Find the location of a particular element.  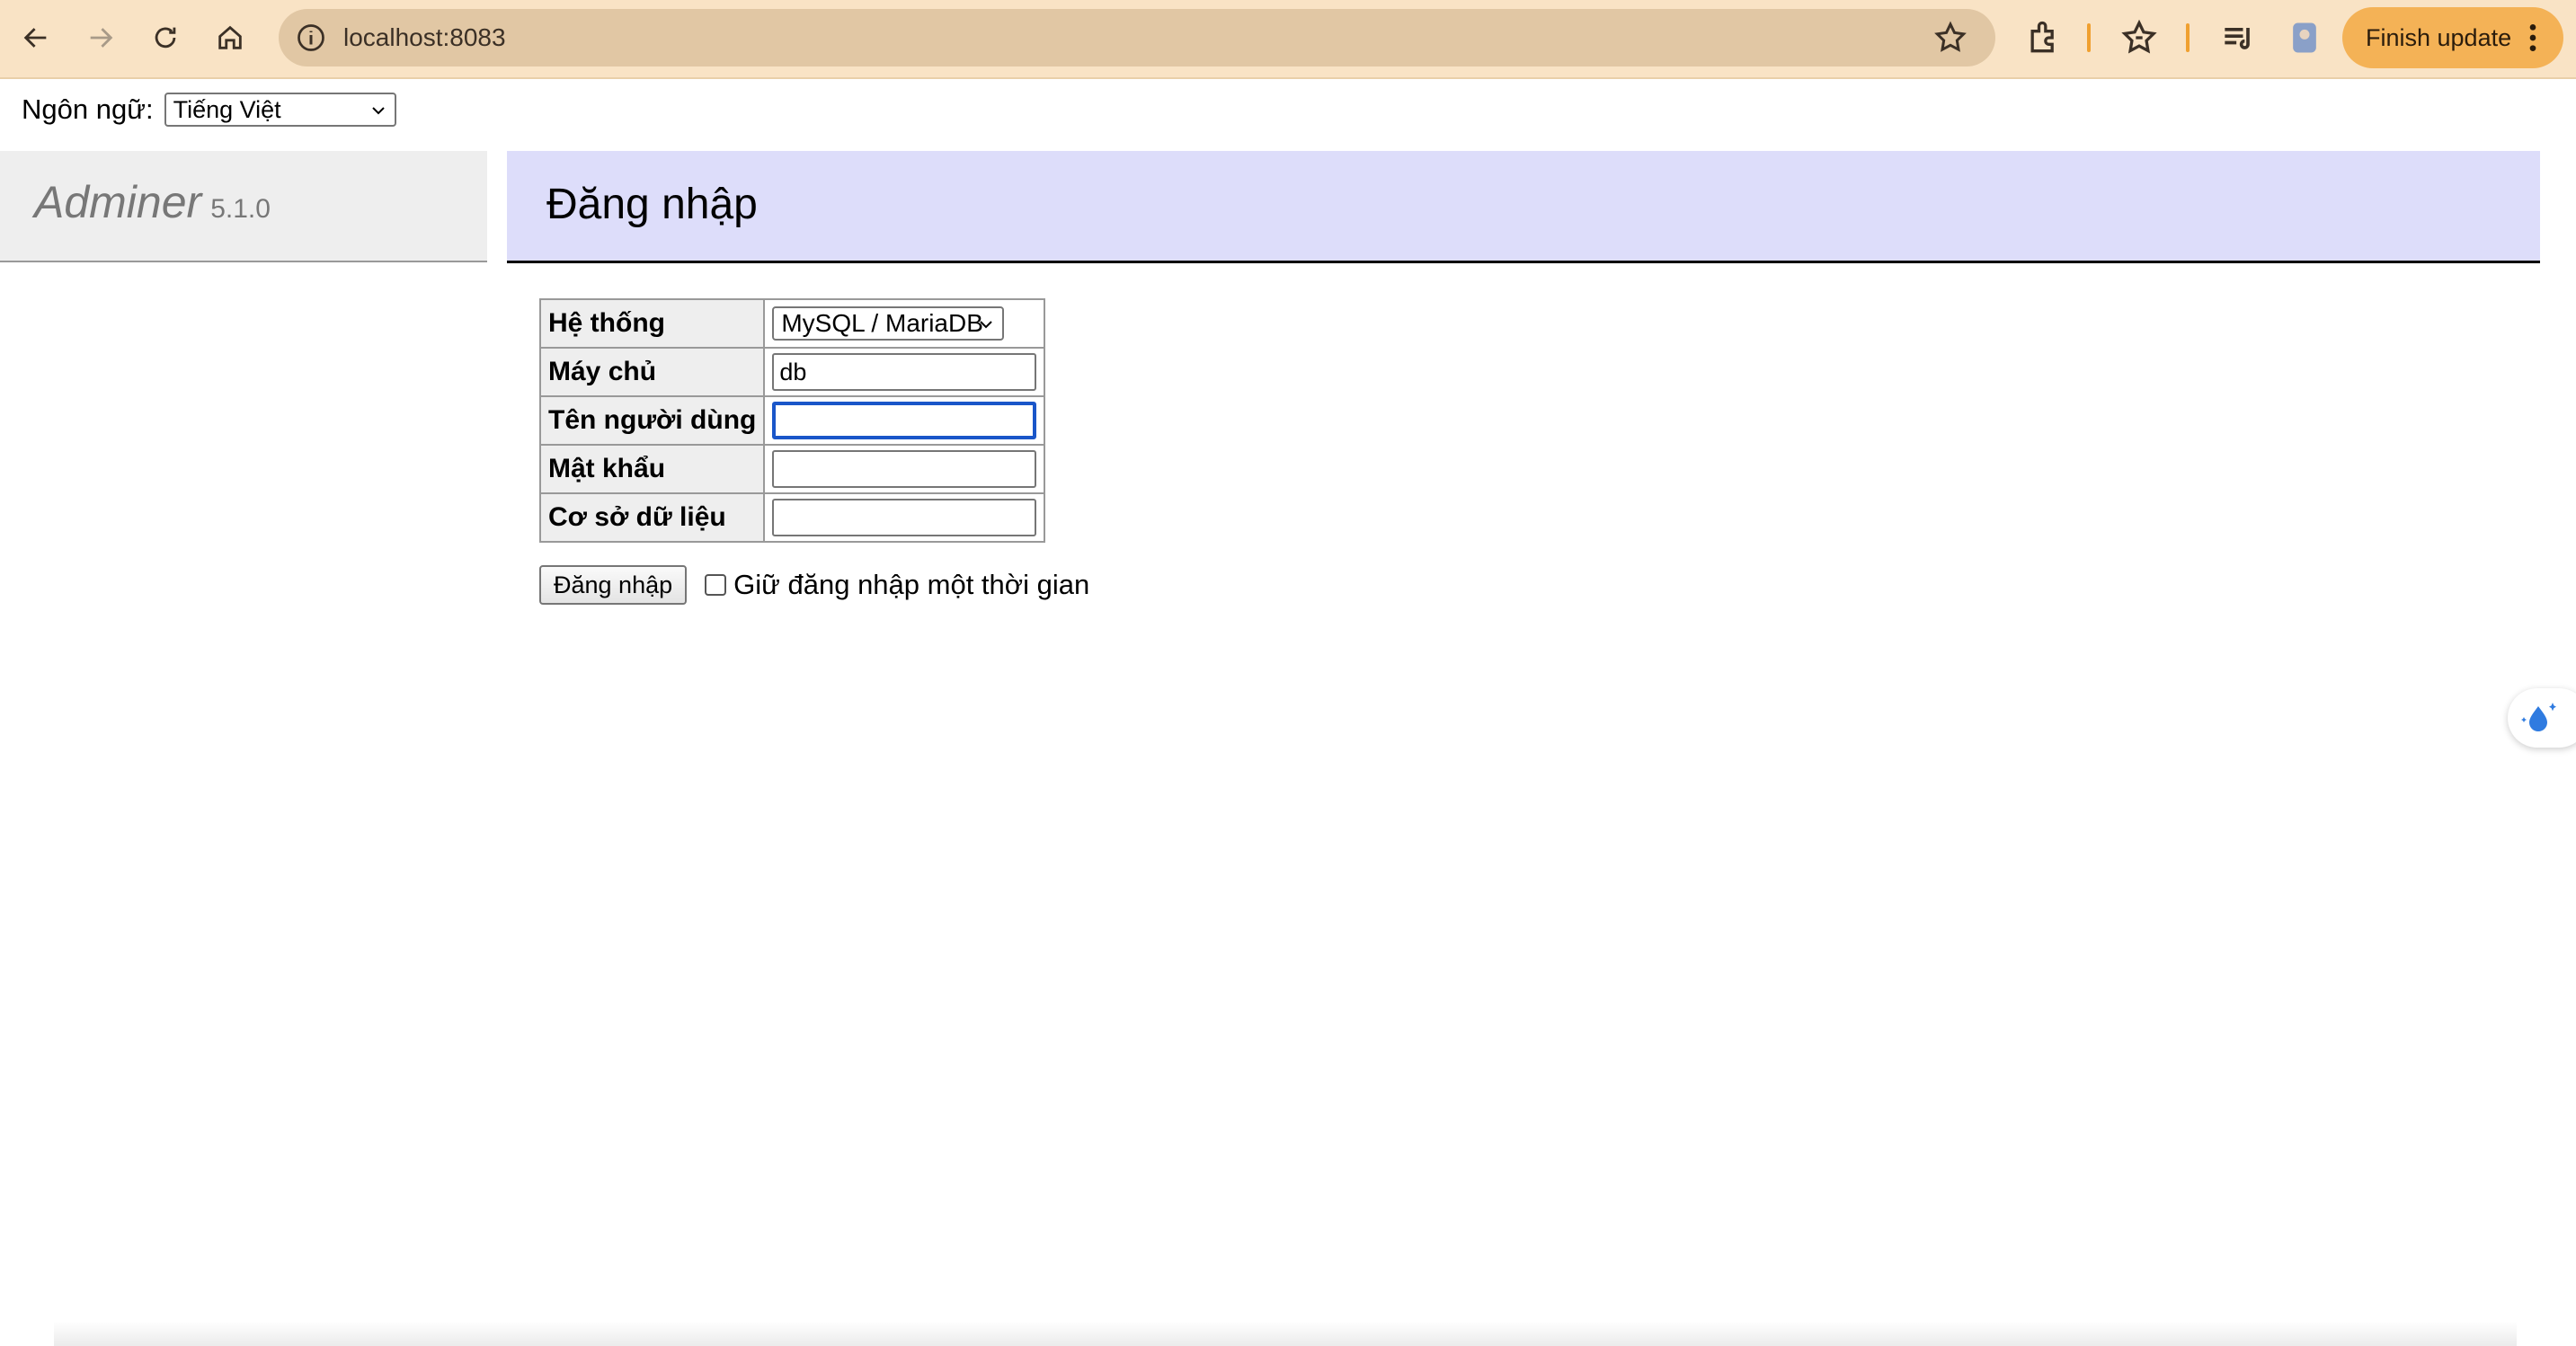

page-title: Đăng nhập is located at coordinates (652, 204).